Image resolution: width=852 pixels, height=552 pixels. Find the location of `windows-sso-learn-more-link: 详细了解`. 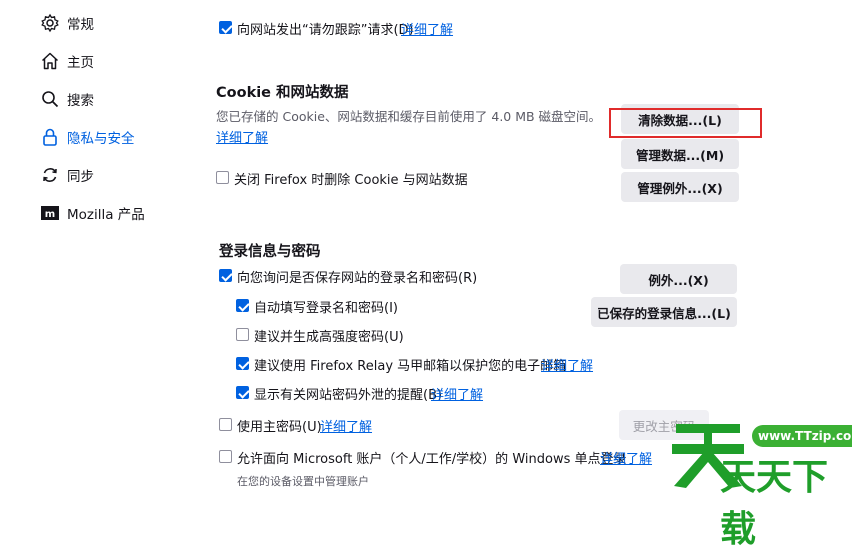

windows-sso-learn-more-link: 详细了解 is located at coordinates (626, 457).